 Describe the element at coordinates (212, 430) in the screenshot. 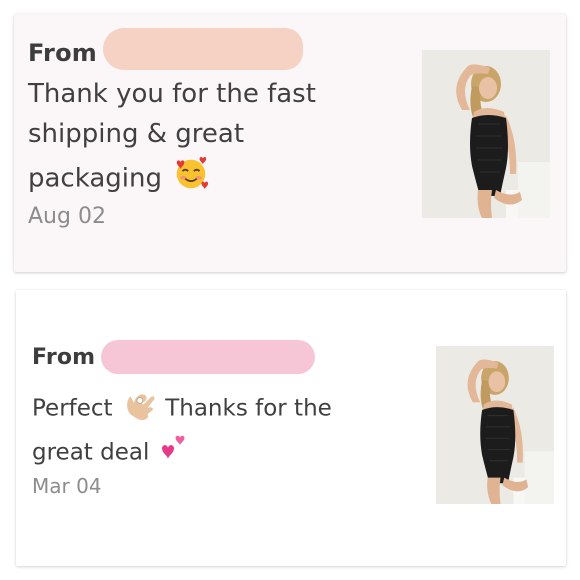

I see `review-message: Perfect Thanks for the great deal` at that location.